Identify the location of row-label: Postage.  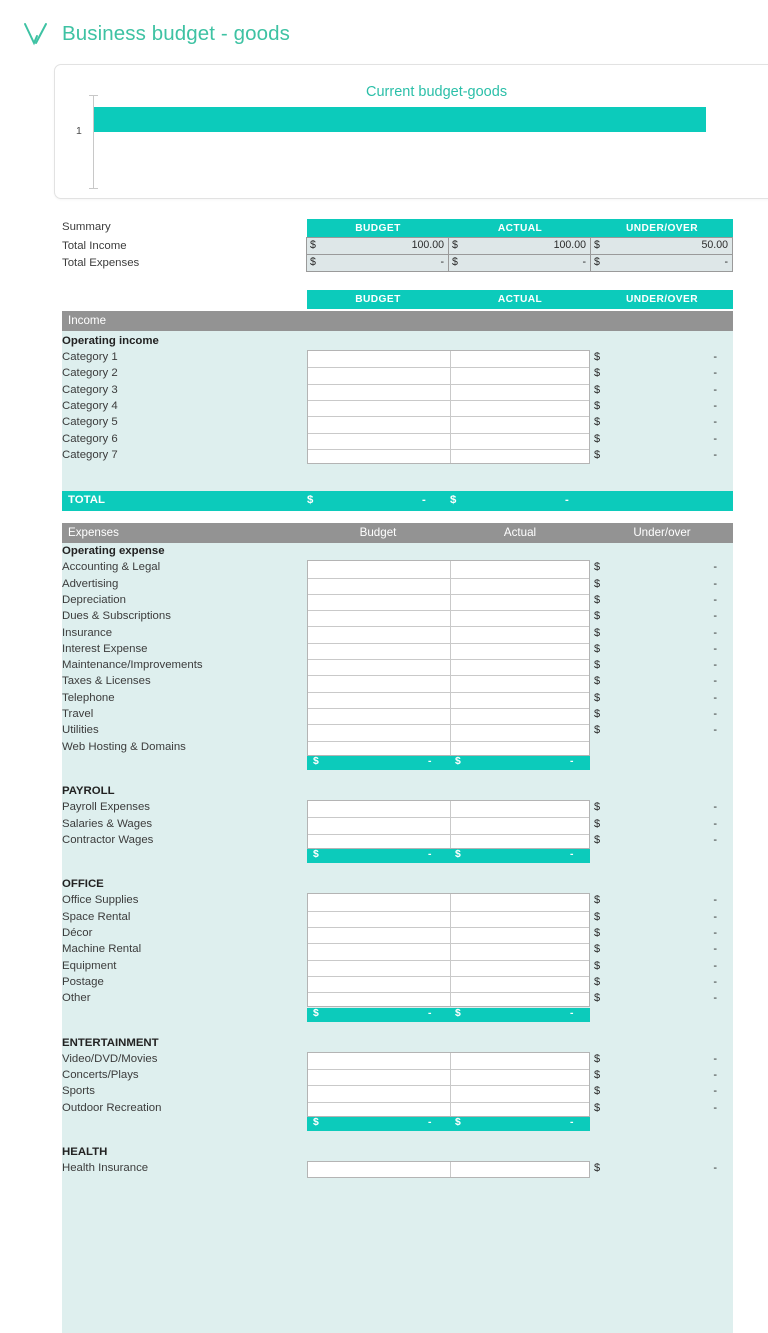
(83, 981).